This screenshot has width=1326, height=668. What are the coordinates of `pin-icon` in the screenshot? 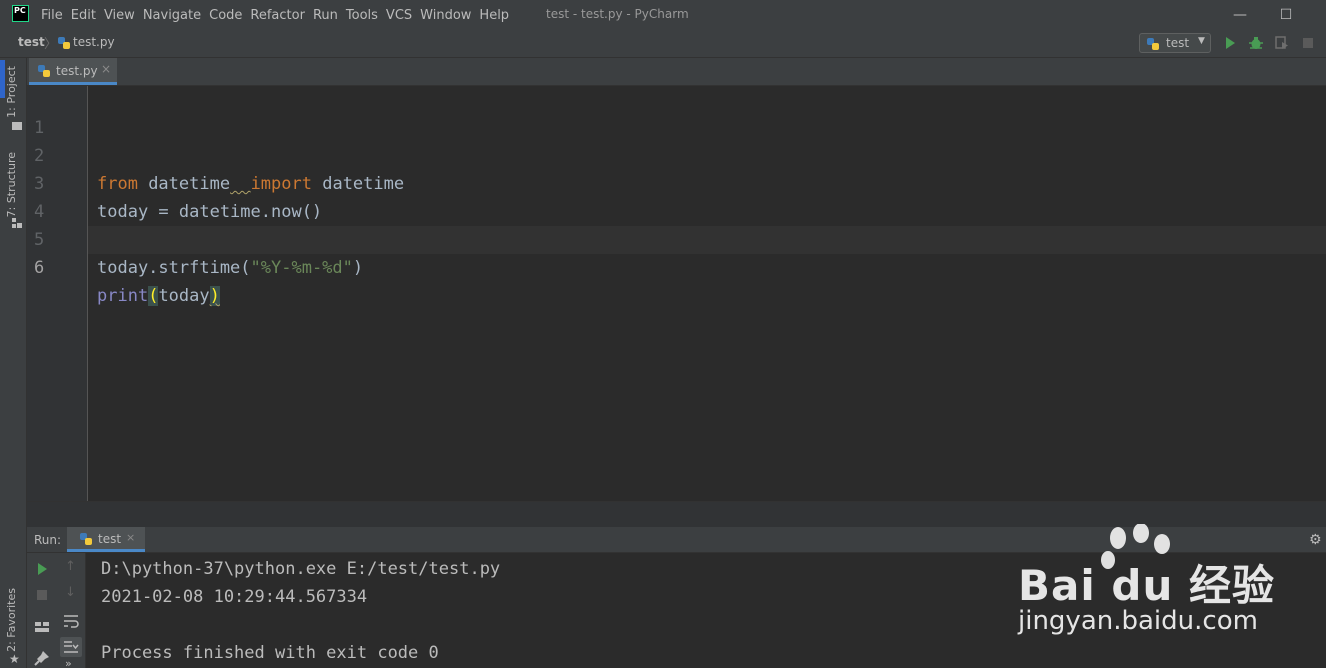 It's located at (42, 658).